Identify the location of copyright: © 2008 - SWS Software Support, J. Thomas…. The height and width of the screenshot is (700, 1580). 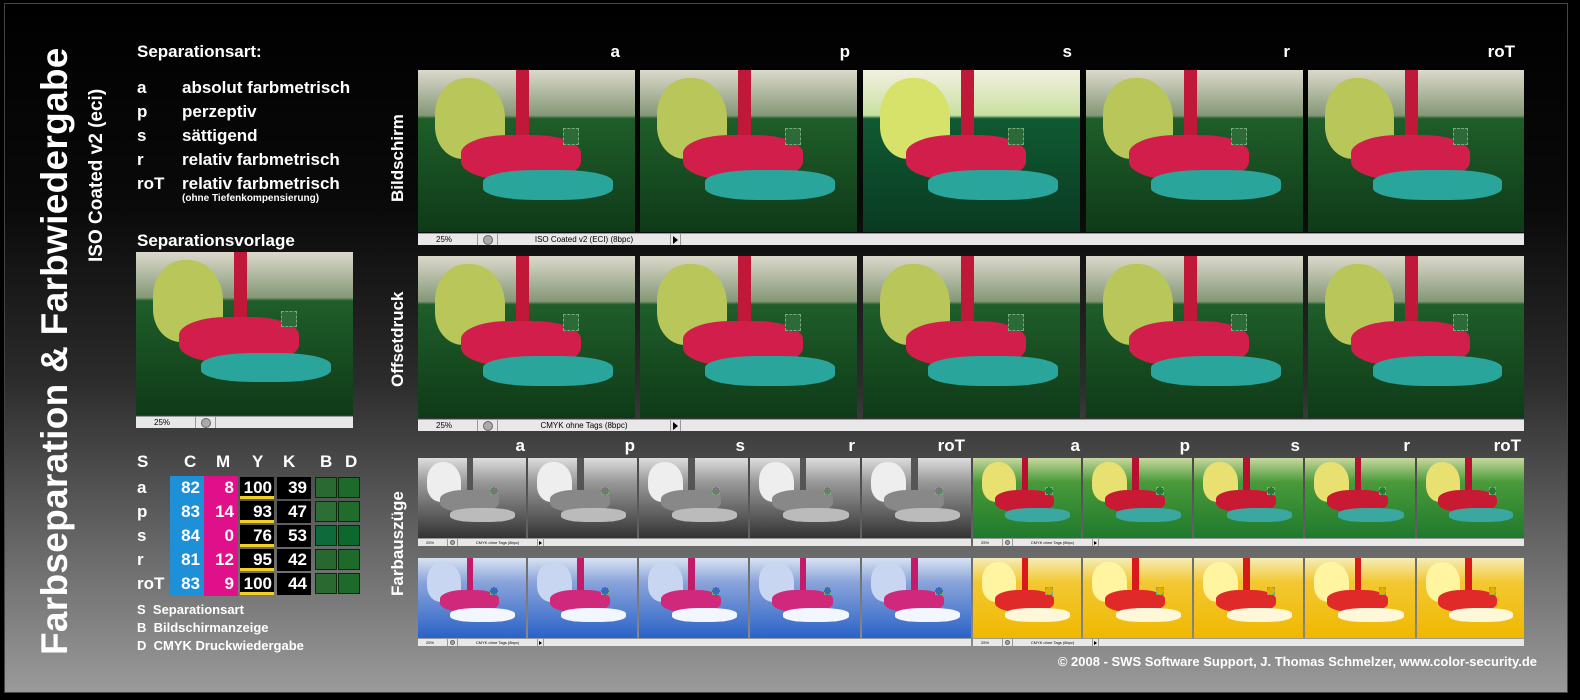
(1297, 661).